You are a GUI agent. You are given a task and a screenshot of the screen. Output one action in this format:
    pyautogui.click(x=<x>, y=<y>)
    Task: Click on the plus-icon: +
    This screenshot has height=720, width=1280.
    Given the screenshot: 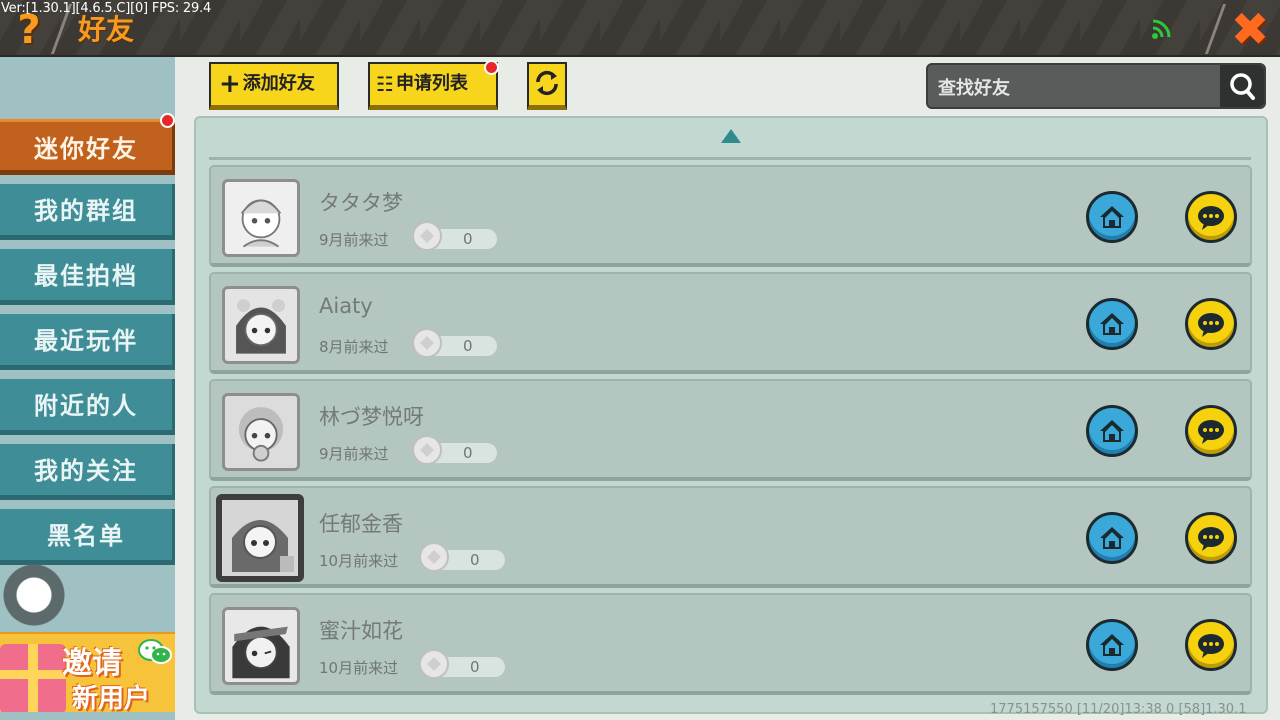 What is the action you would take?
    pyautogui.click(x=230, y=84)
    